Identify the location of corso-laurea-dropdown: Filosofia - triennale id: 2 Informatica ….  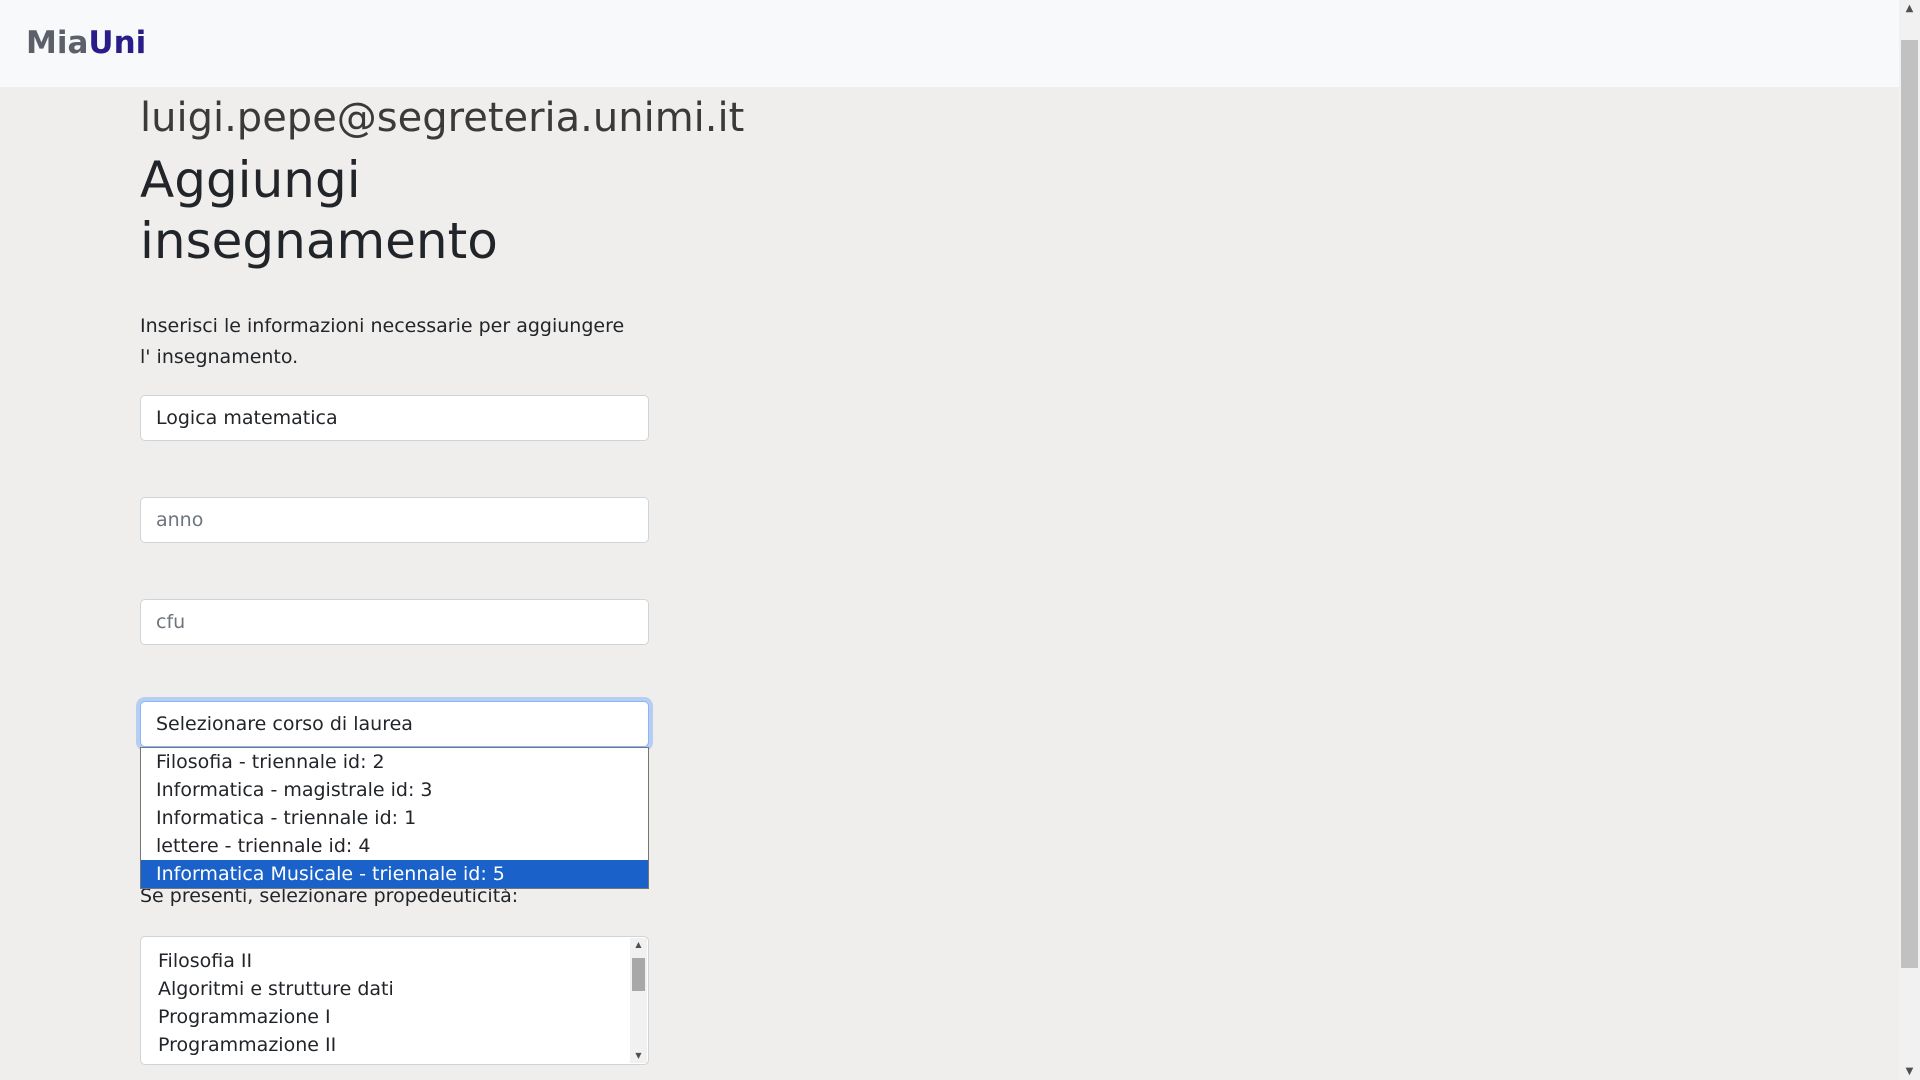
(394, 818).